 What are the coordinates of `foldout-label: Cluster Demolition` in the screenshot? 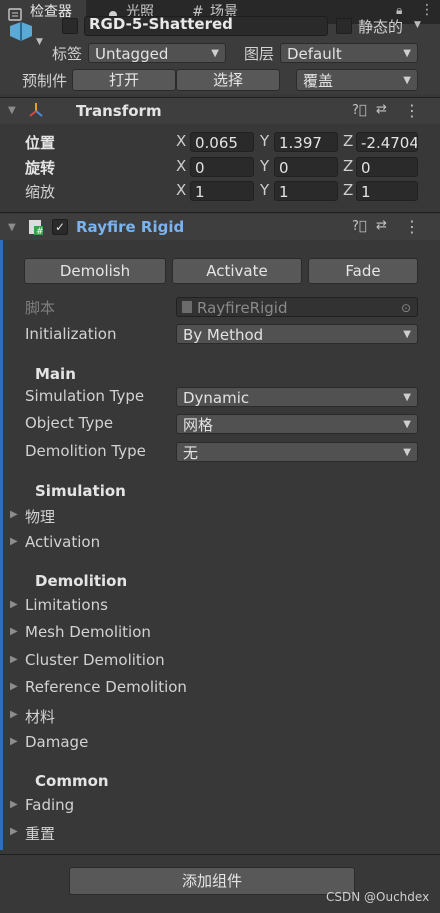 It's located at (95, 660).